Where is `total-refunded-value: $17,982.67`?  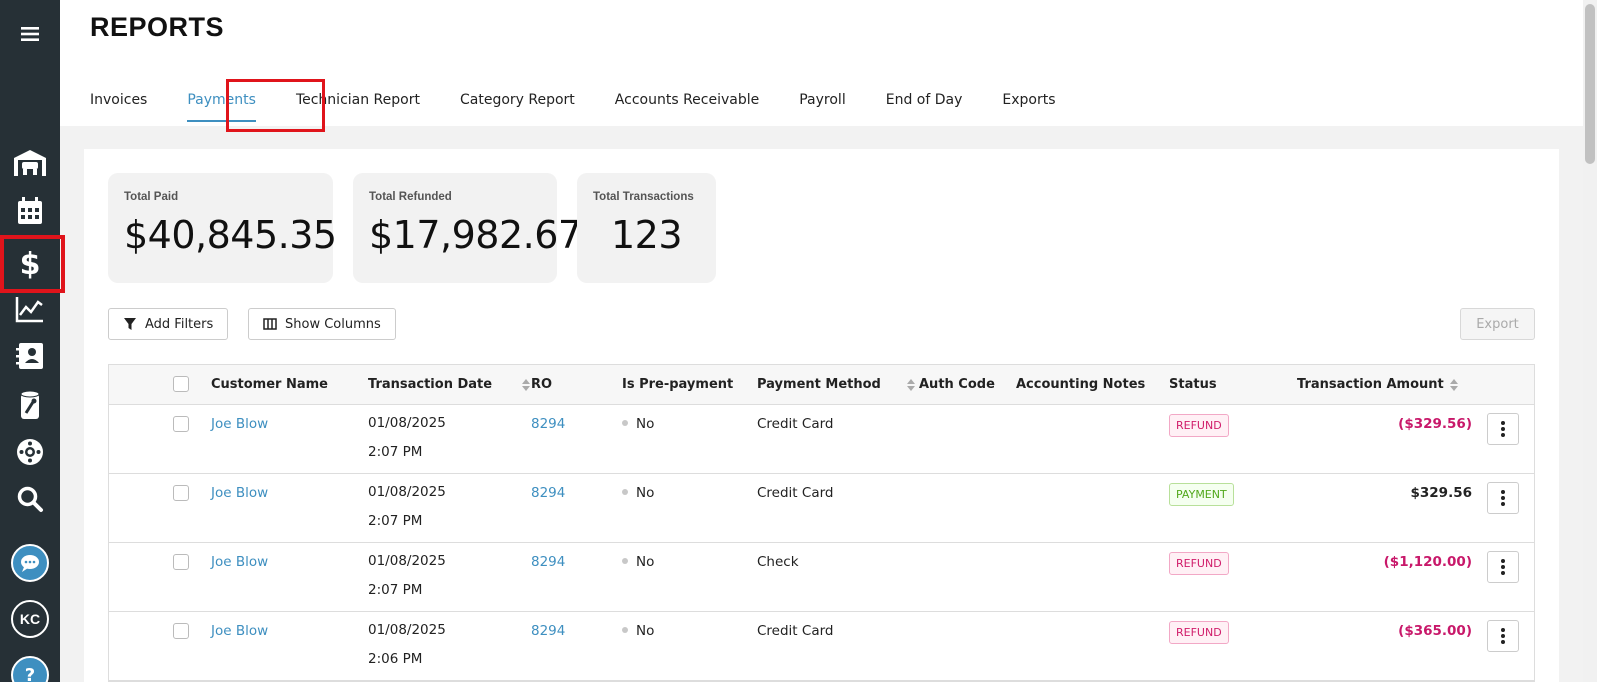
total-refunded-value: $17,982.67 is located at coordinates (475, 235).